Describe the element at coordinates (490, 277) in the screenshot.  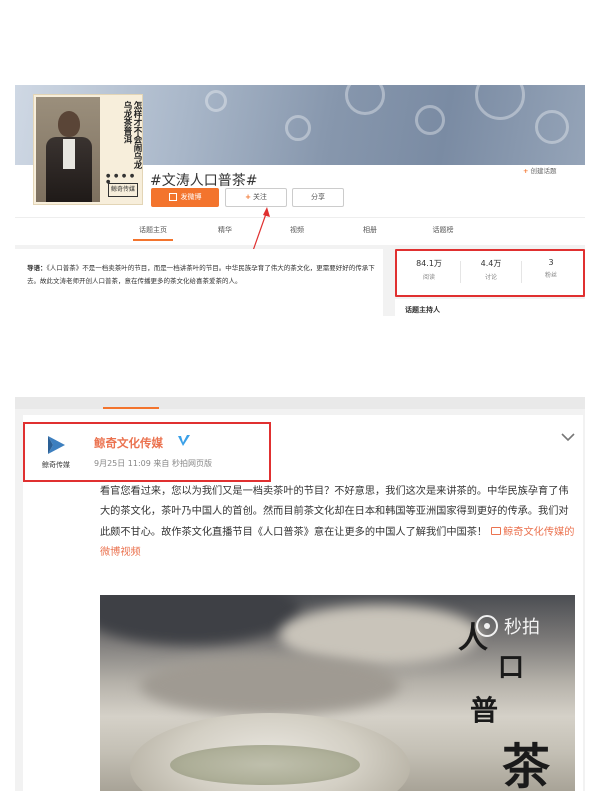
I see `stat-discussions-label: 讨论` at that location.